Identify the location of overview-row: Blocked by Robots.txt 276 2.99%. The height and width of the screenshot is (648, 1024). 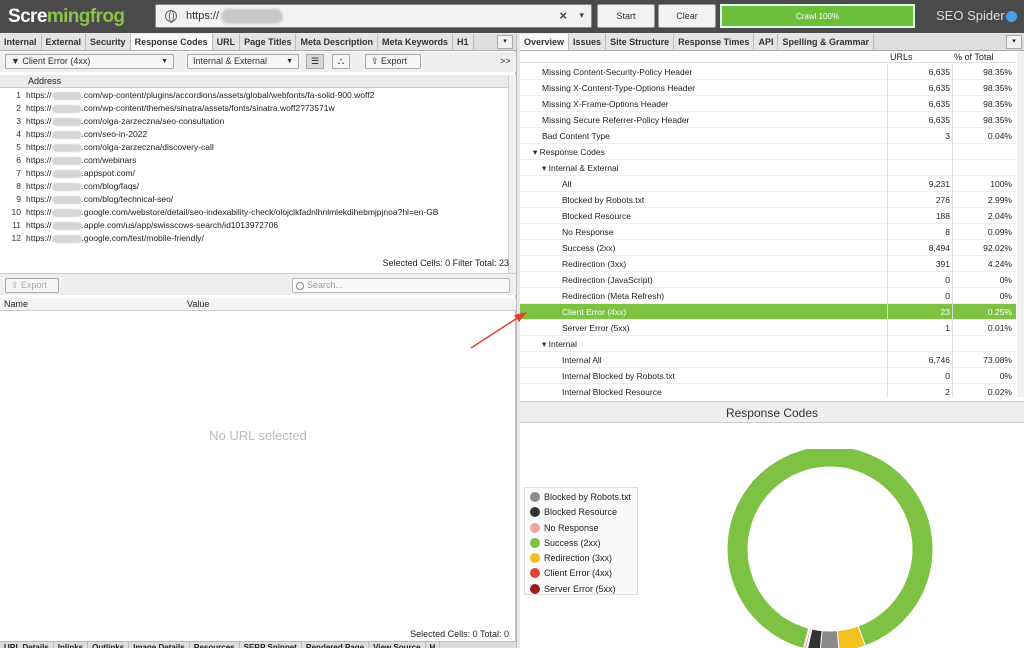
(768, 200).